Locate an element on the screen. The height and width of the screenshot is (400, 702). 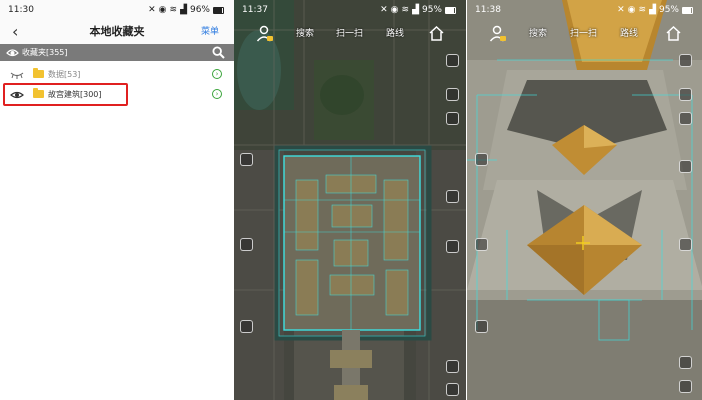
selection-highlight is located at coordinates (65, 94).